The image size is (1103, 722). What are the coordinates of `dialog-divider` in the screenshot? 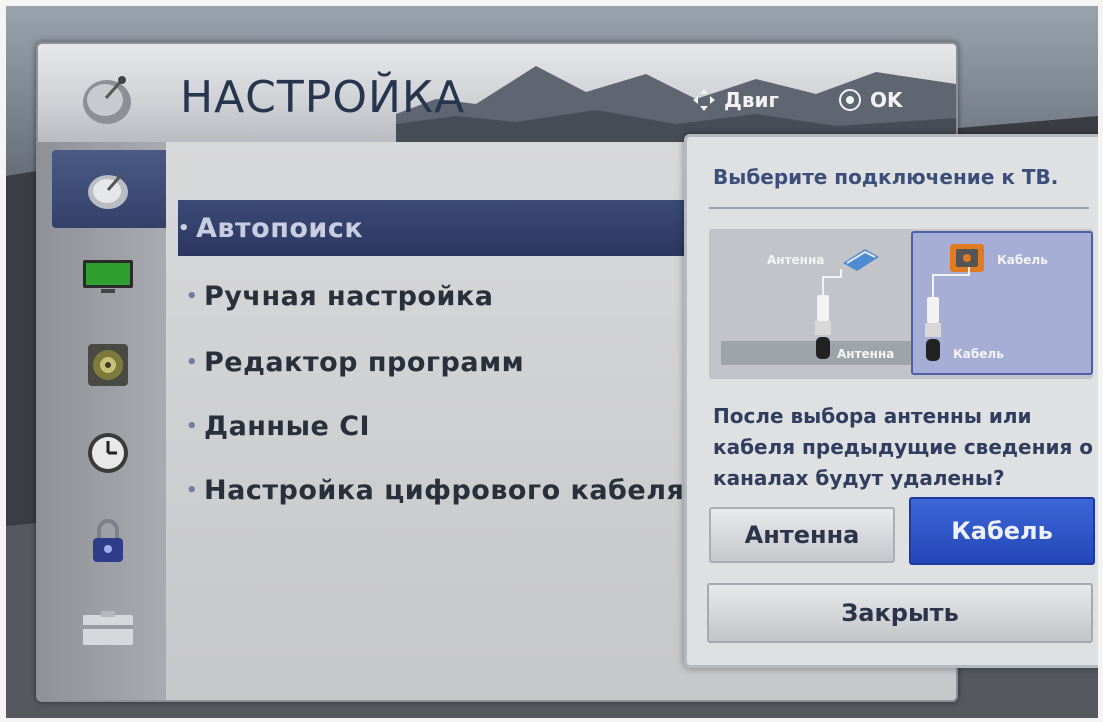 It's located at (899, 208).